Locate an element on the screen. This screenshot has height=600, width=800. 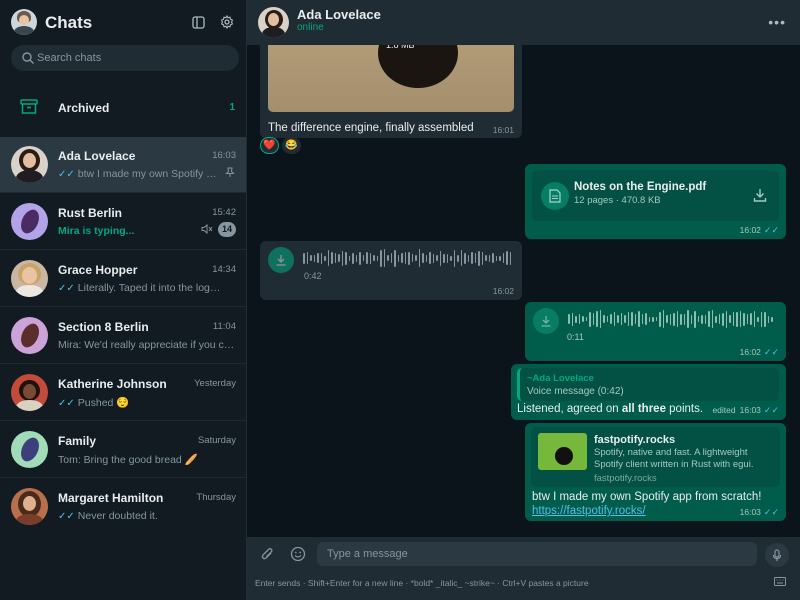
chat-name: Margaret Hamilton is located at coordinates (111, 498).